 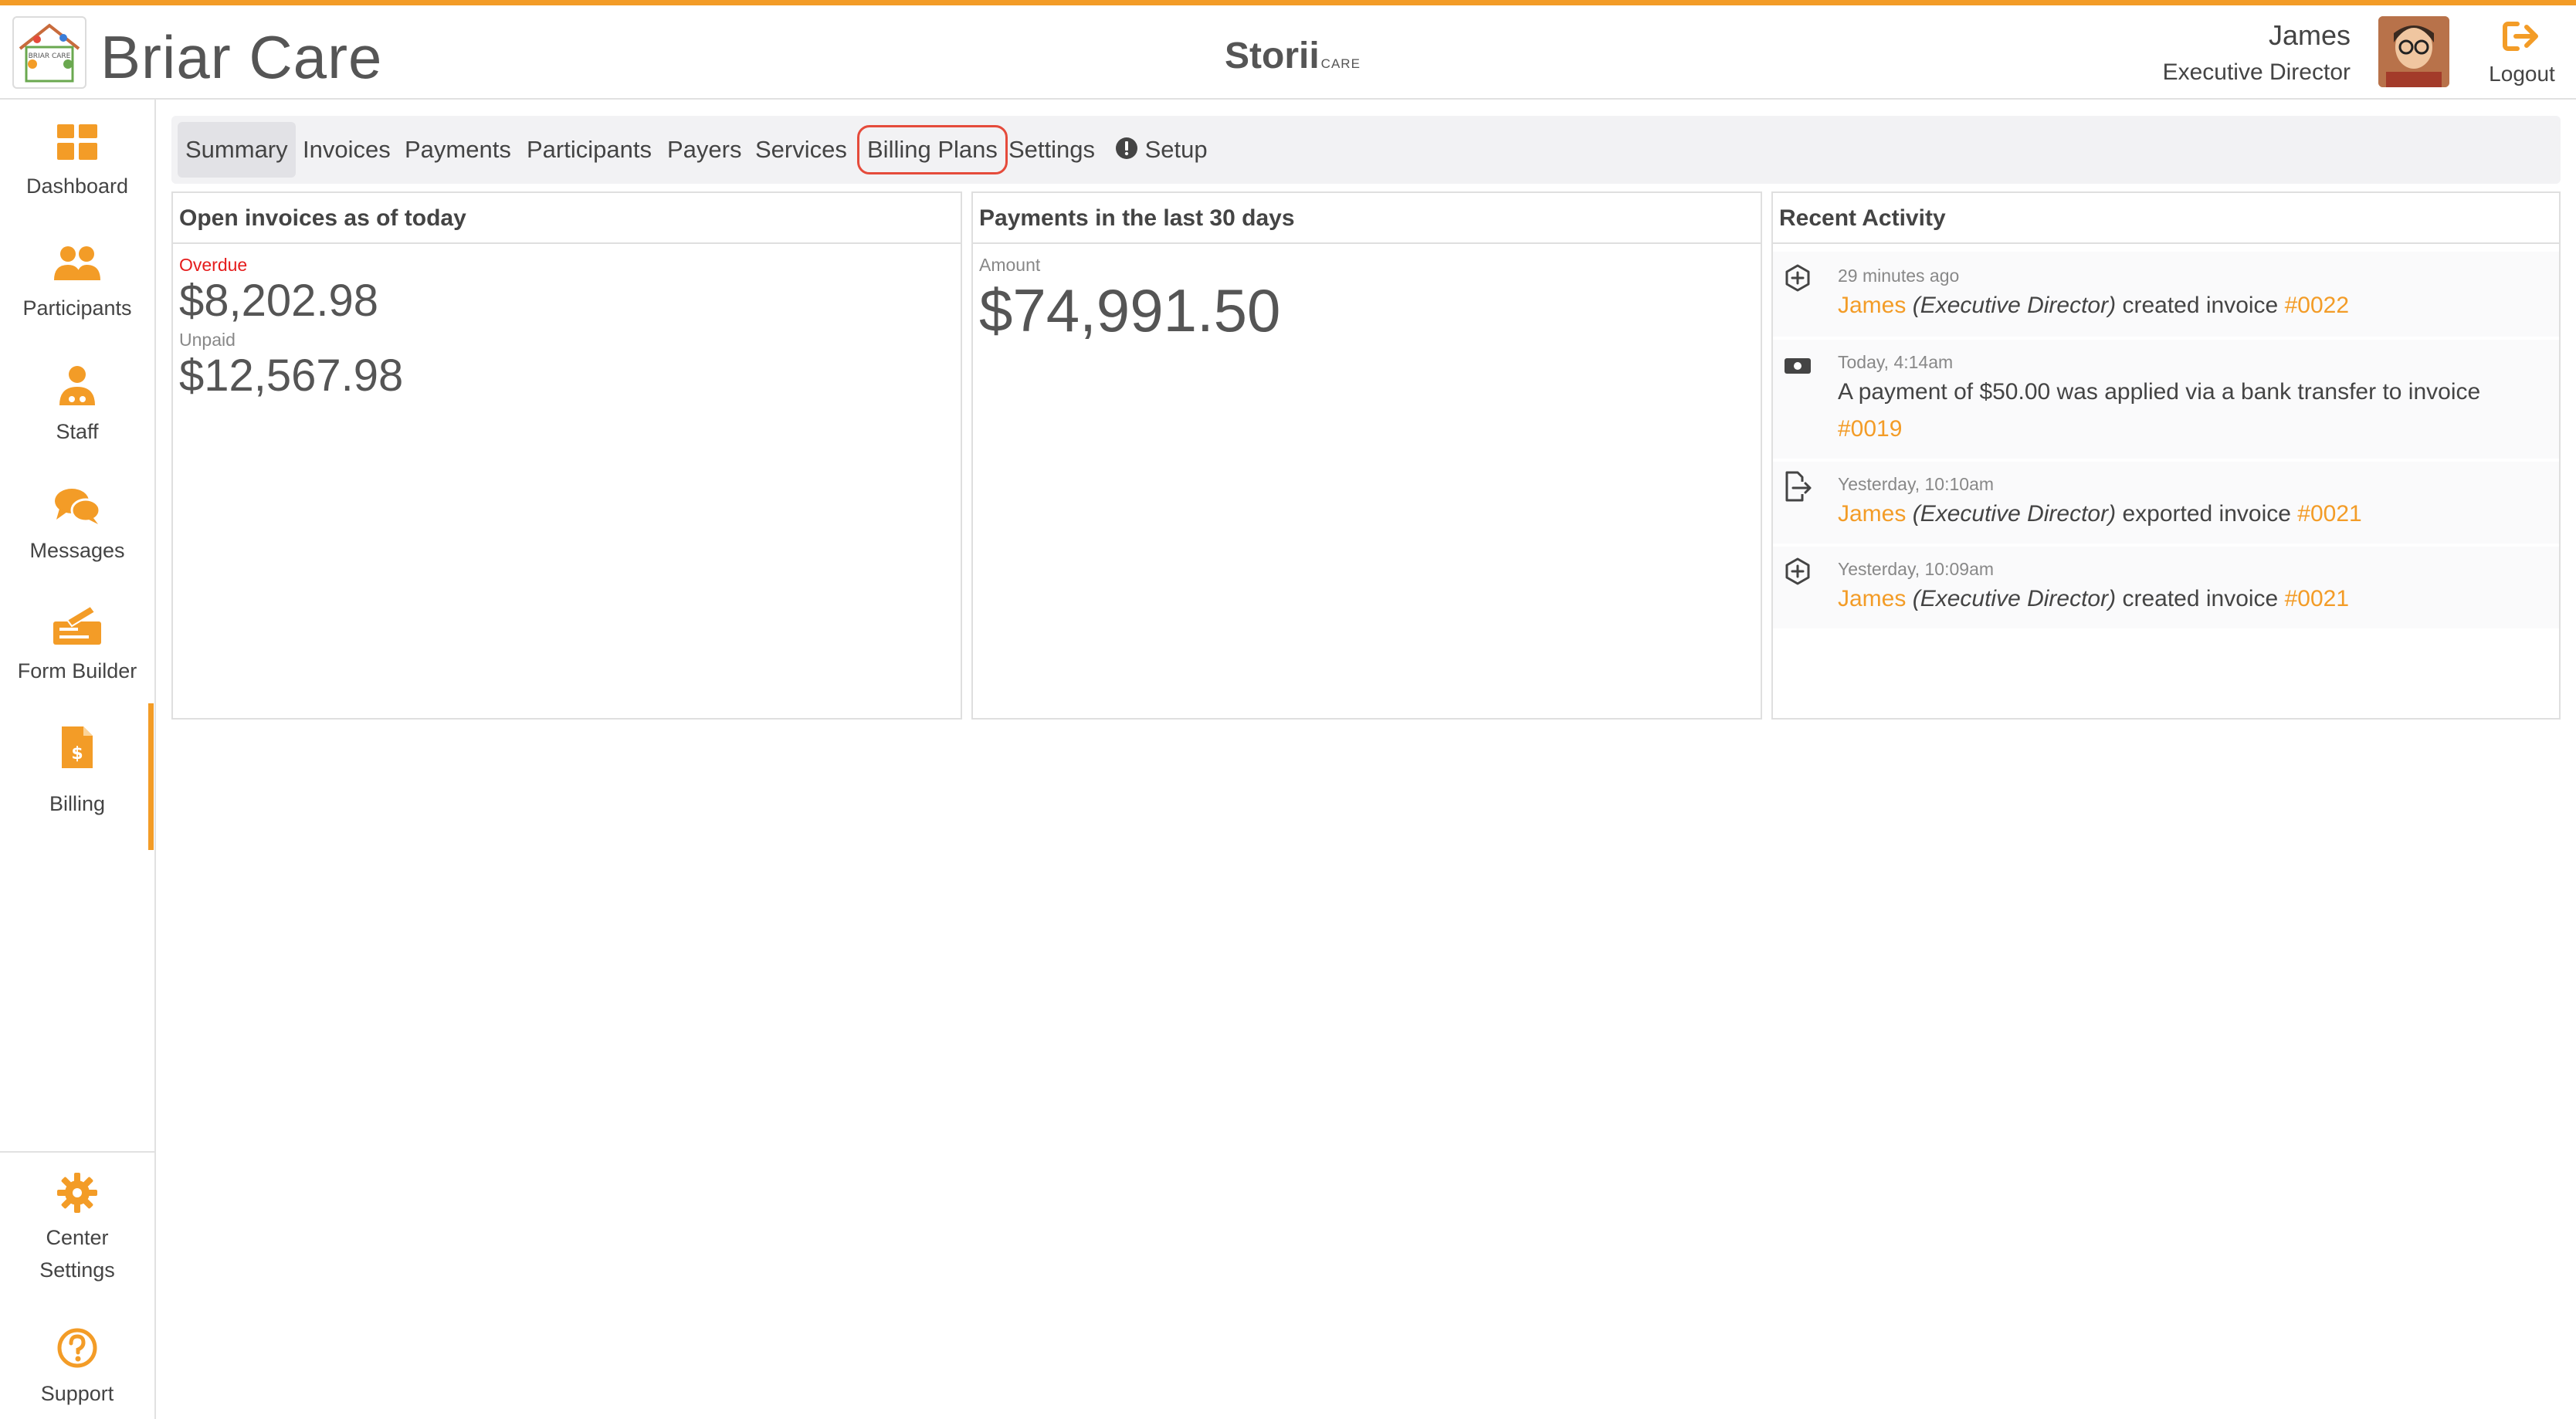 I want to click on sidebar-divider, so click(x=77, y=1152).